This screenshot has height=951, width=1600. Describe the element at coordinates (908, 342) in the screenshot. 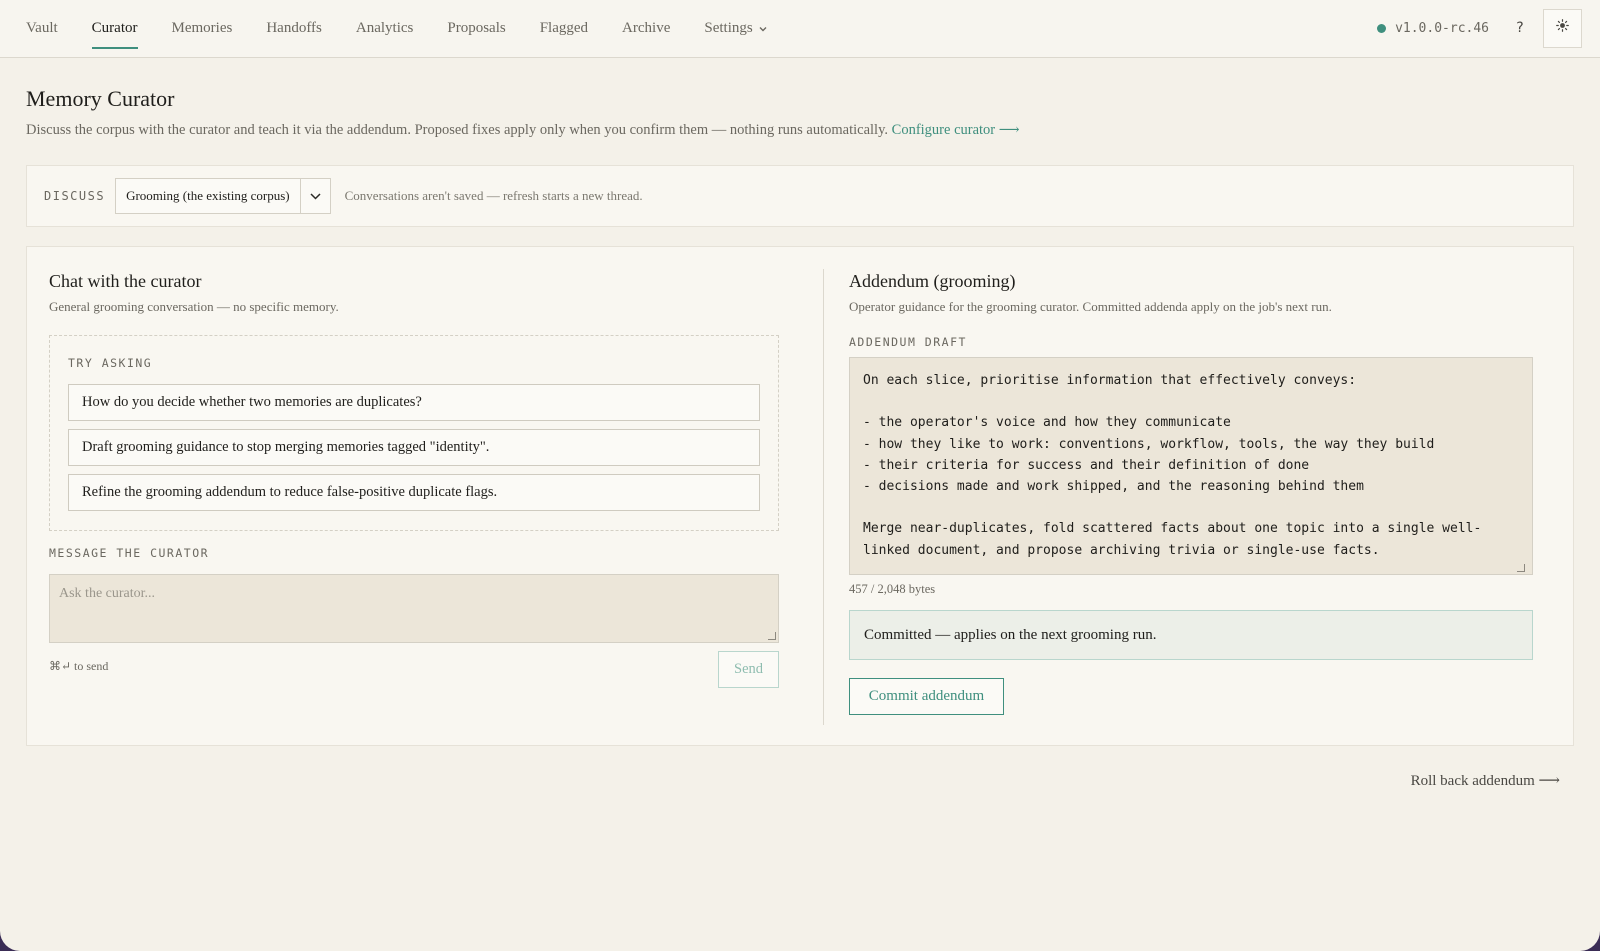

I see `addendum-draft-label: ADDENDUM DRAFT` at that location.